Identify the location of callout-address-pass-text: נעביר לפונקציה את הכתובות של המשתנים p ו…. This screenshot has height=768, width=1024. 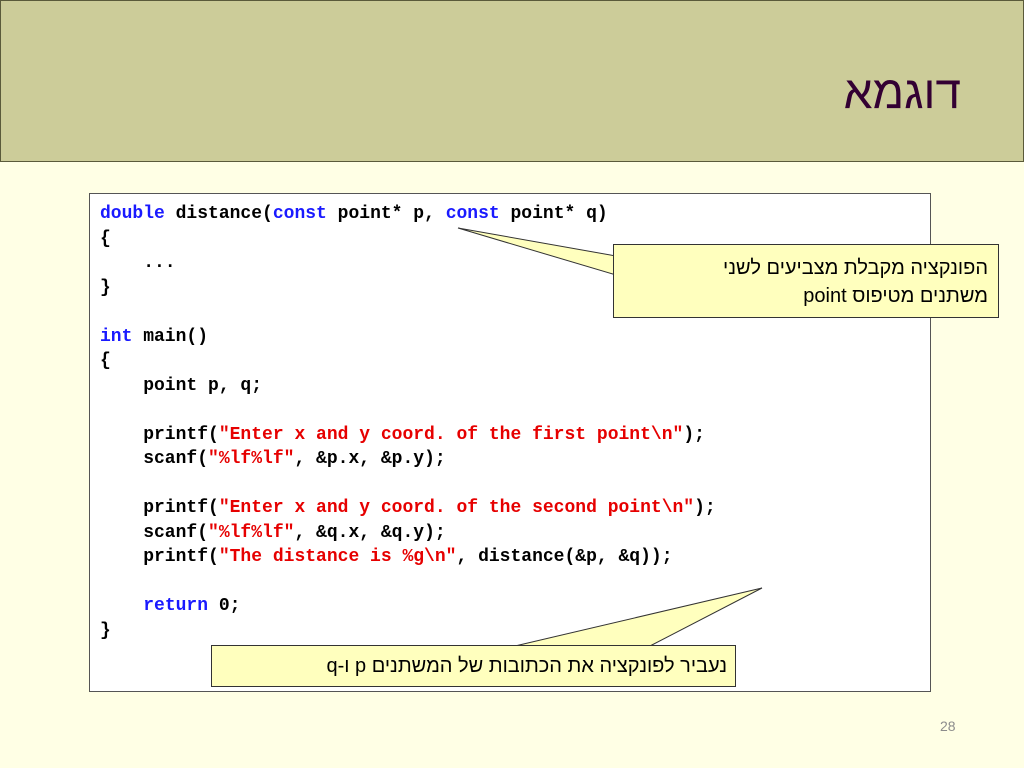
(526, 666).